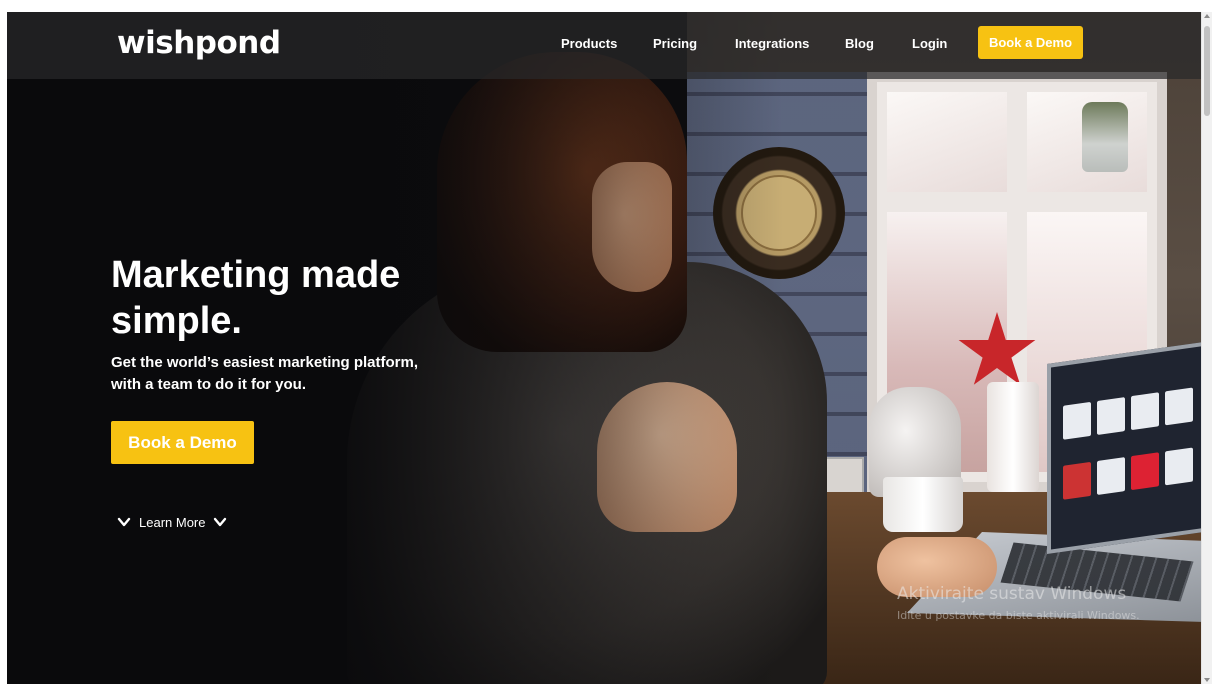 The height and width of the screenshot is (686, 1212). What do you see at coordinates (1207, 71) in the screenshot?
I see `scrollbar-thumb` at bounding box center [1207, 71].